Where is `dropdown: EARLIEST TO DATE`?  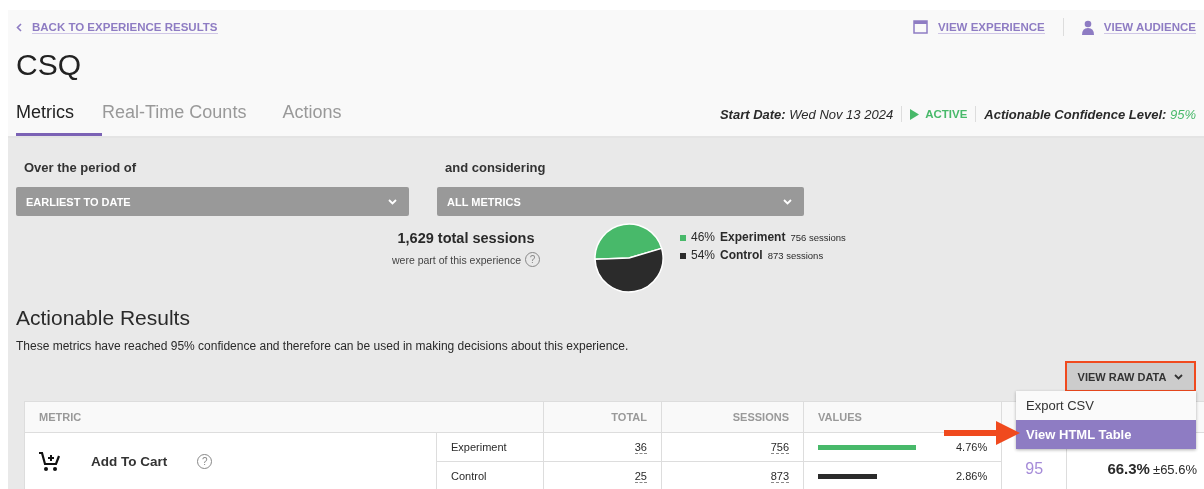
dropdown: EARLIEST TO DATE is located at coordinates (212, 201).